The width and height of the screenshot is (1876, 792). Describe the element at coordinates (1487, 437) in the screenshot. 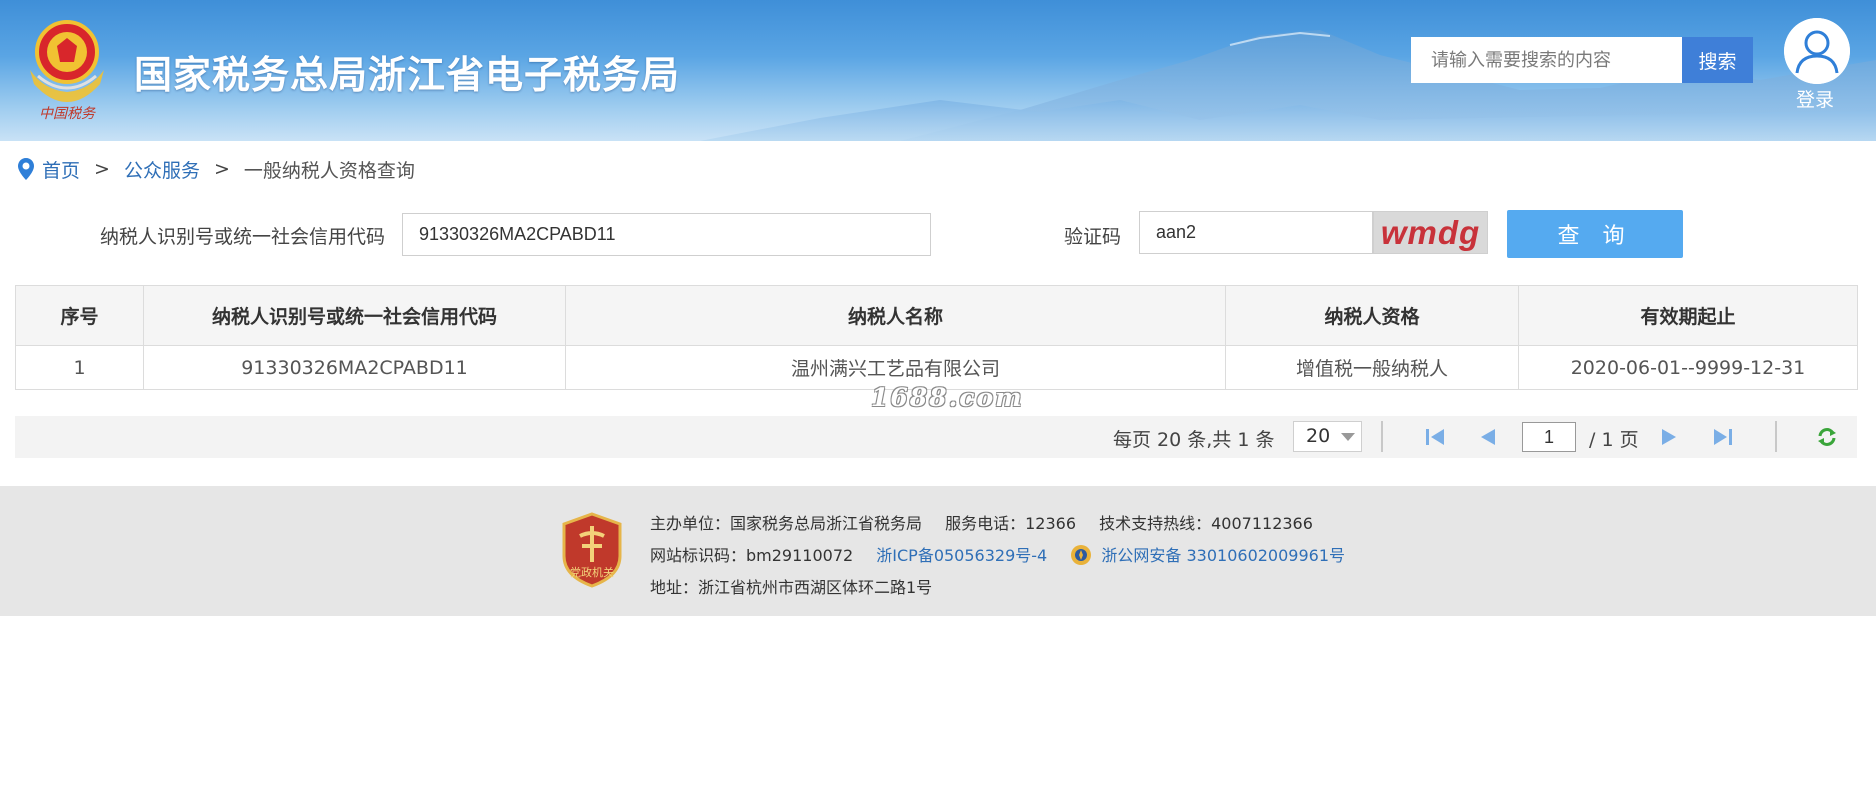

I see `prev-page-icon` at that location.